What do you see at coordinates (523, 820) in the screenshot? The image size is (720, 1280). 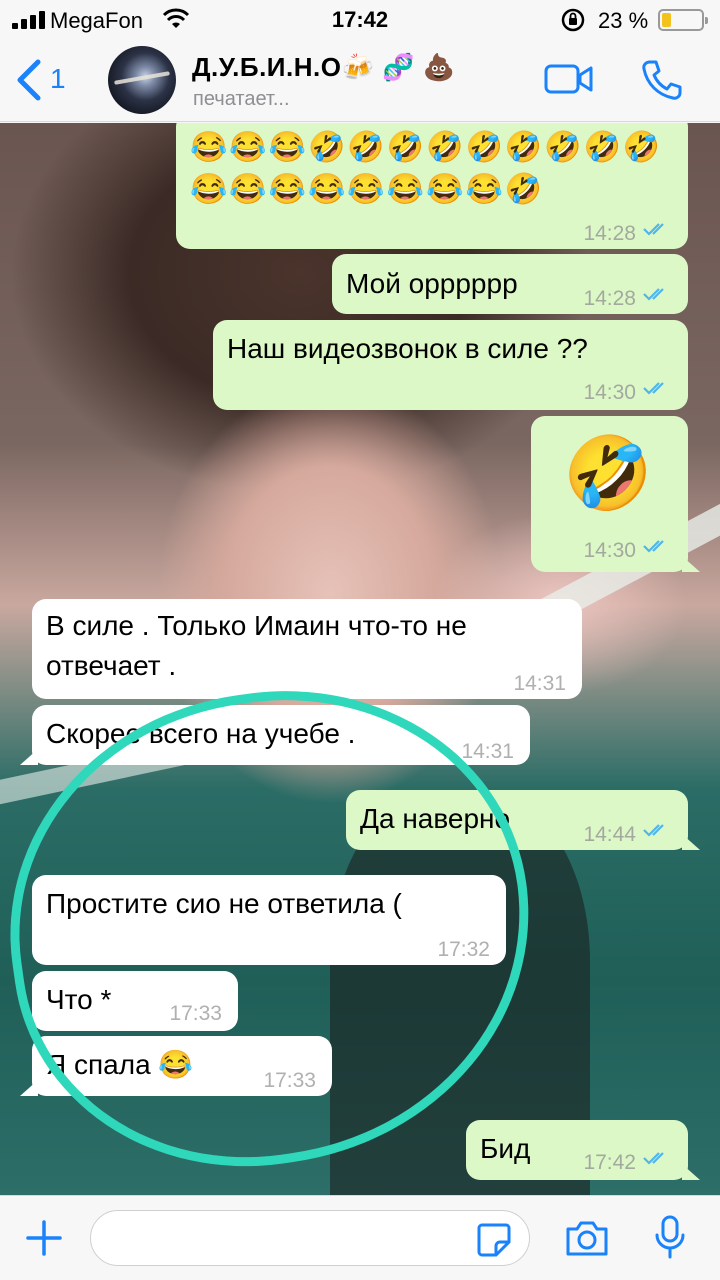 I see `message-outgoing: Да наверно 14:44` at bounding box center [523, 820].